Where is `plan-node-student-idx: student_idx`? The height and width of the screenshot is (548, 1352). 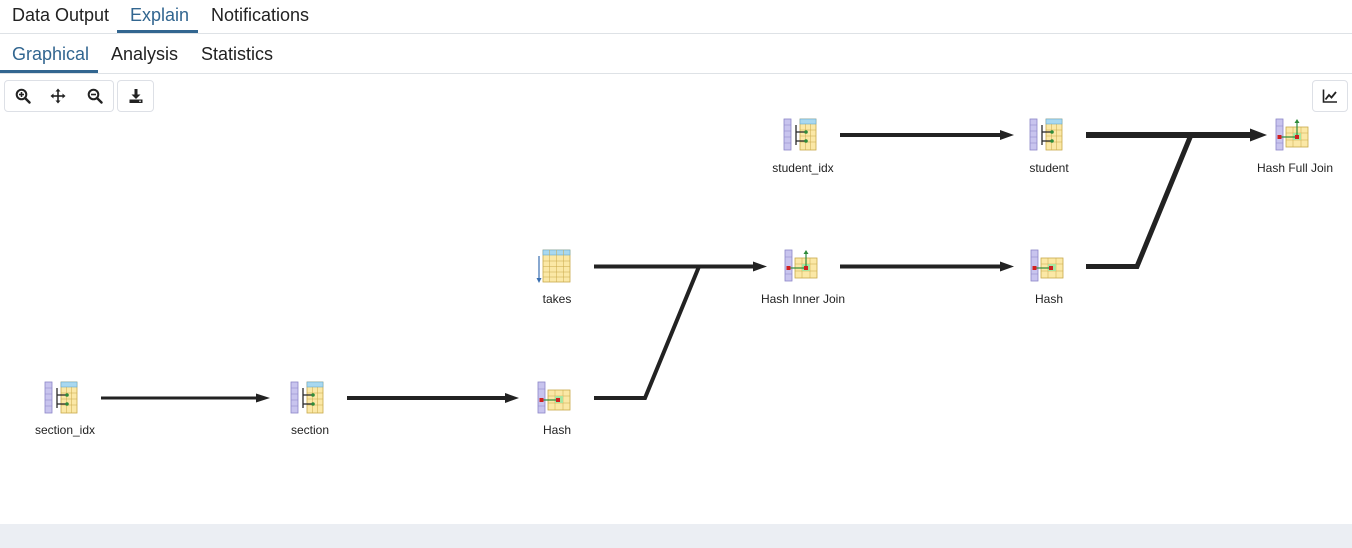 plan-node-student-idx: student_idx is located at coordinates (803, 146).